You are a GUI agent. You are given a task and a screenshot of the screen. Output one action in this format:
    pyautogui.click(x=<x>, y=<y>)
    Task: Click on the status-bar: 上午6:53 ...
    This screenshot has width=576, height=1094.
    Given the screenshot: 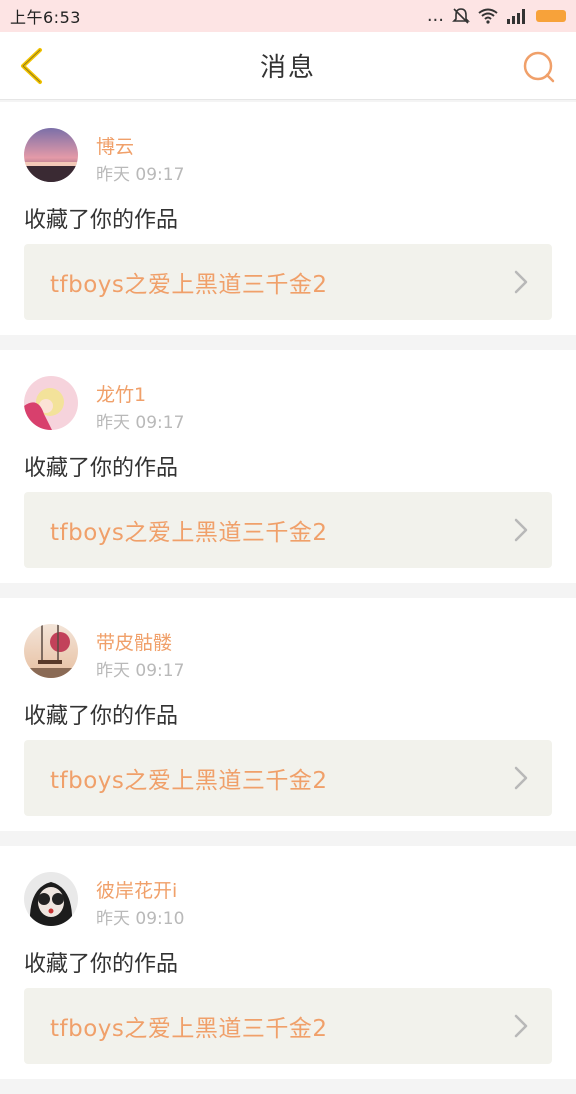 What is the action you would take?
    pyautogui.click(x=288, y=16)
    